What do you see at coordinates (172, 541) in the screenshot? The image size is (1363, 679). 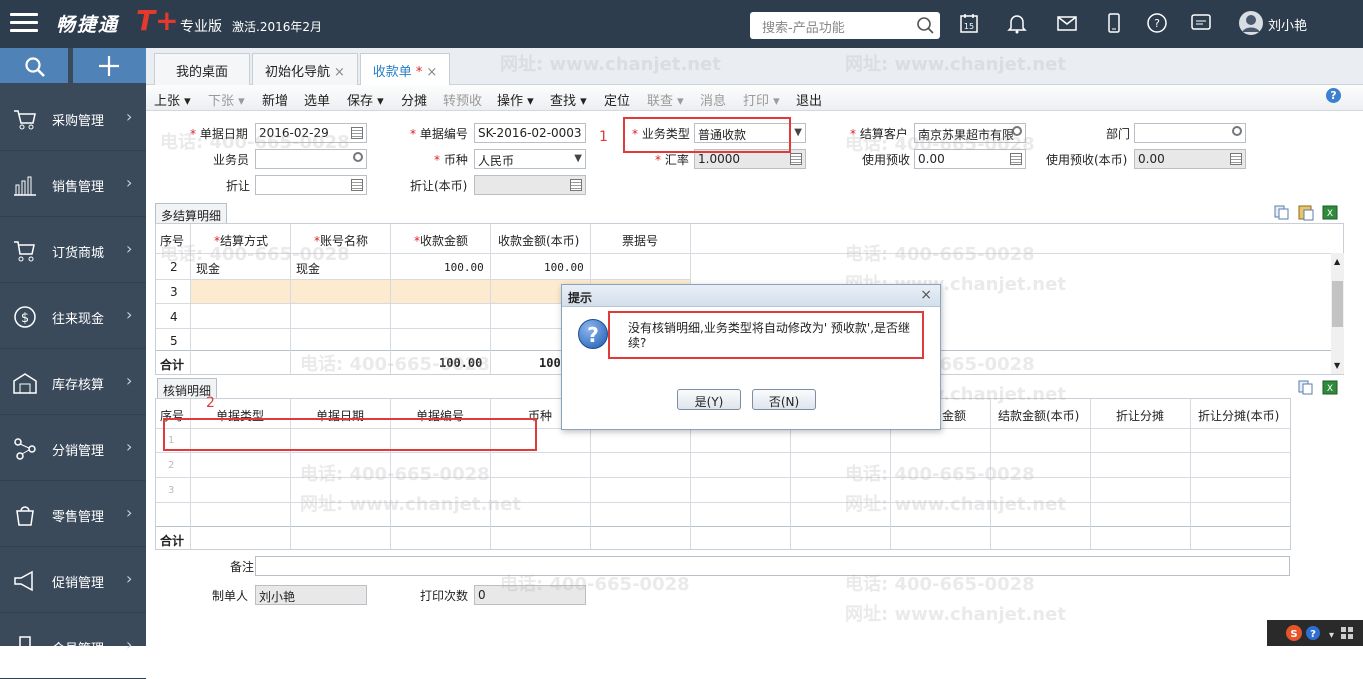 I see `total-label: 合计` at bounding box center [172, 541].